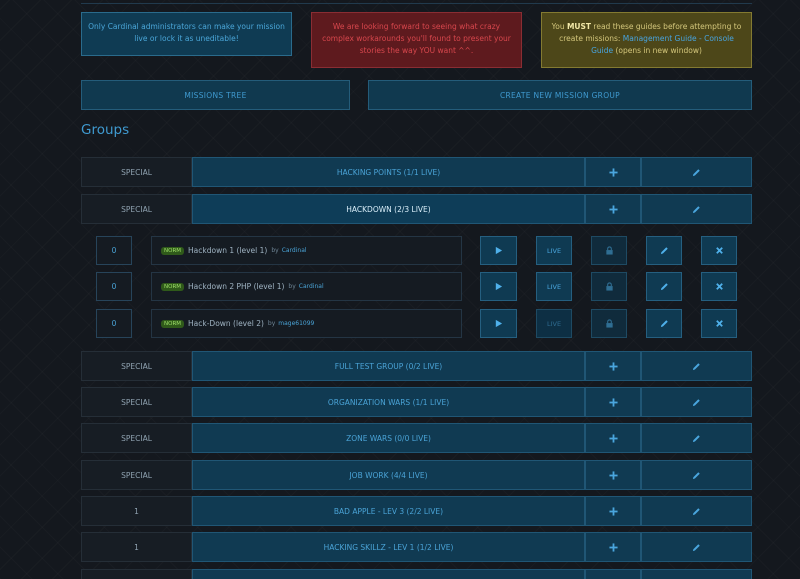 This screenshot has height=579, width=800. I want to click on guide-suffix: (opens in new window), so click(657, 50).